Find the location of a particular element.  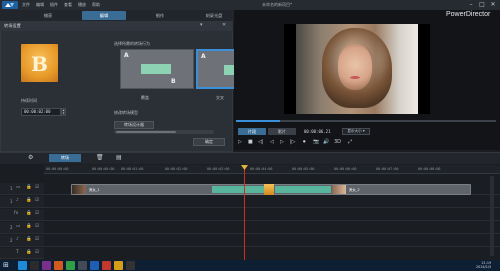

snapshot-icon: 📷 is located at coordinates (316, 142).